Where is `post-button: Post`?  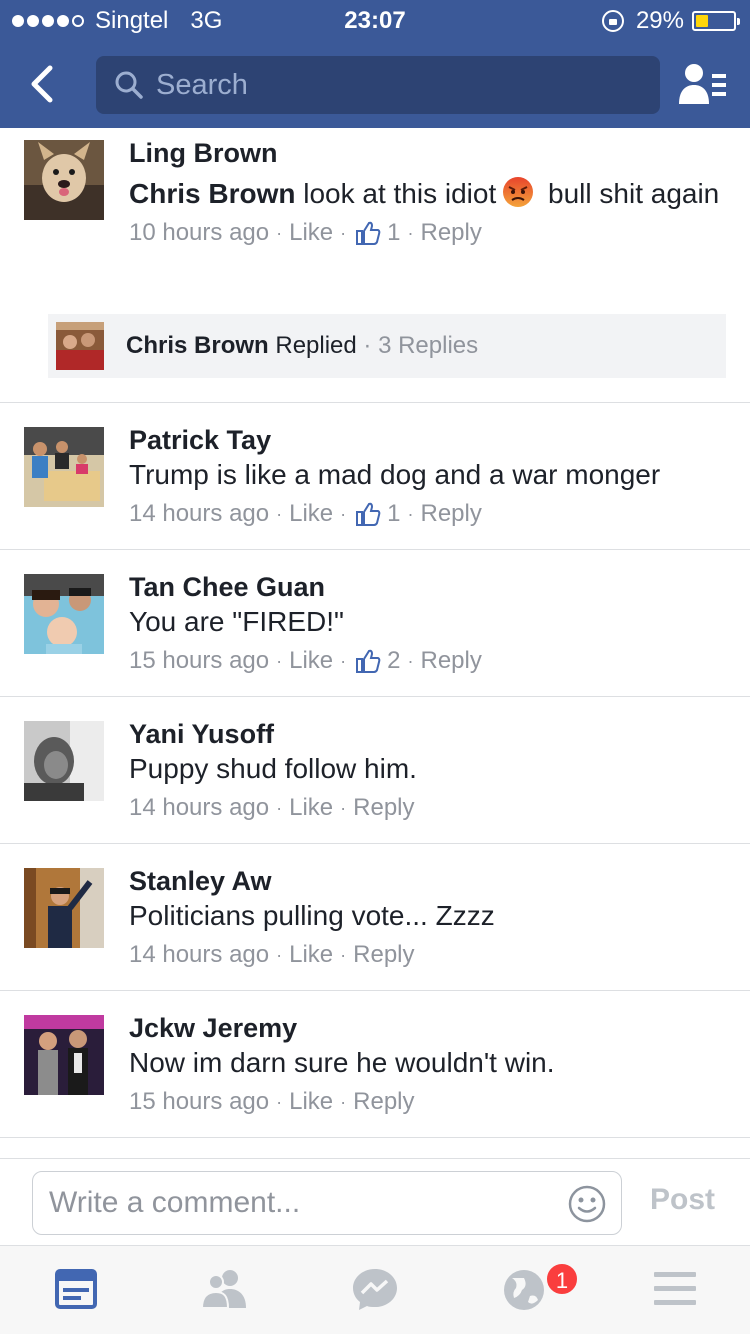
post-button: Post is located at coordinates (682, 1200).